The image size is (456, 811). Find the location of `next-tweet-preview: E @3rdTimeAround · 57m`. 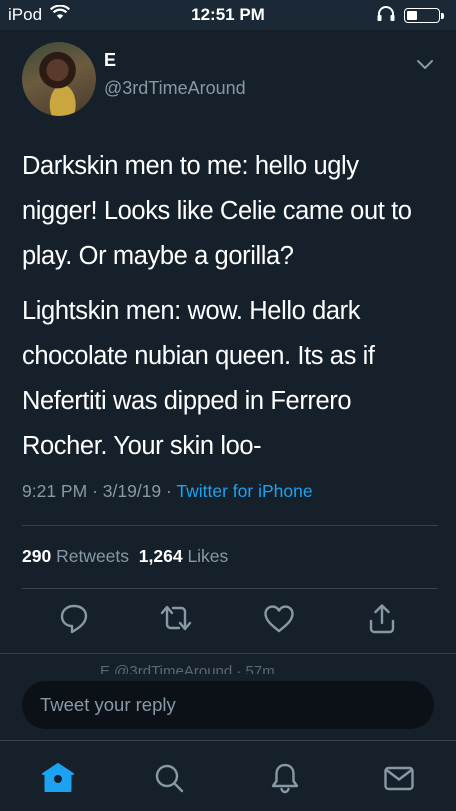

next-tweet-preview: E @3rdTimeAround · 57m is located at coordinates (228, 663).